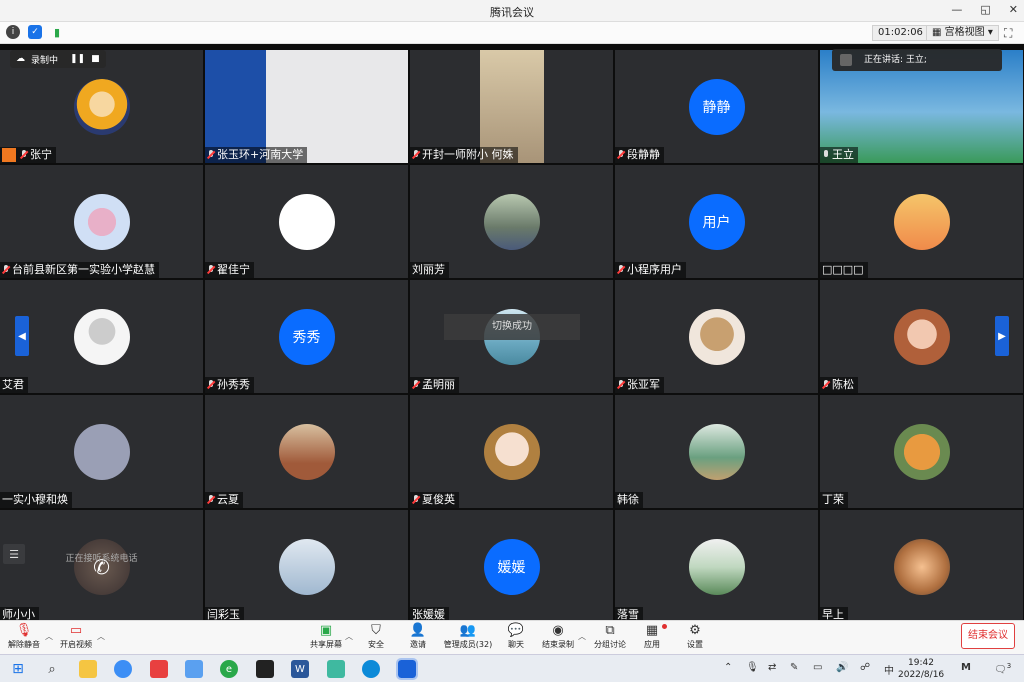 The image size is (1024, 682). What do you see at coordinates (956, 9) in the screenshot?
I see `minimize-button: —` at bounding box center [956, 9].